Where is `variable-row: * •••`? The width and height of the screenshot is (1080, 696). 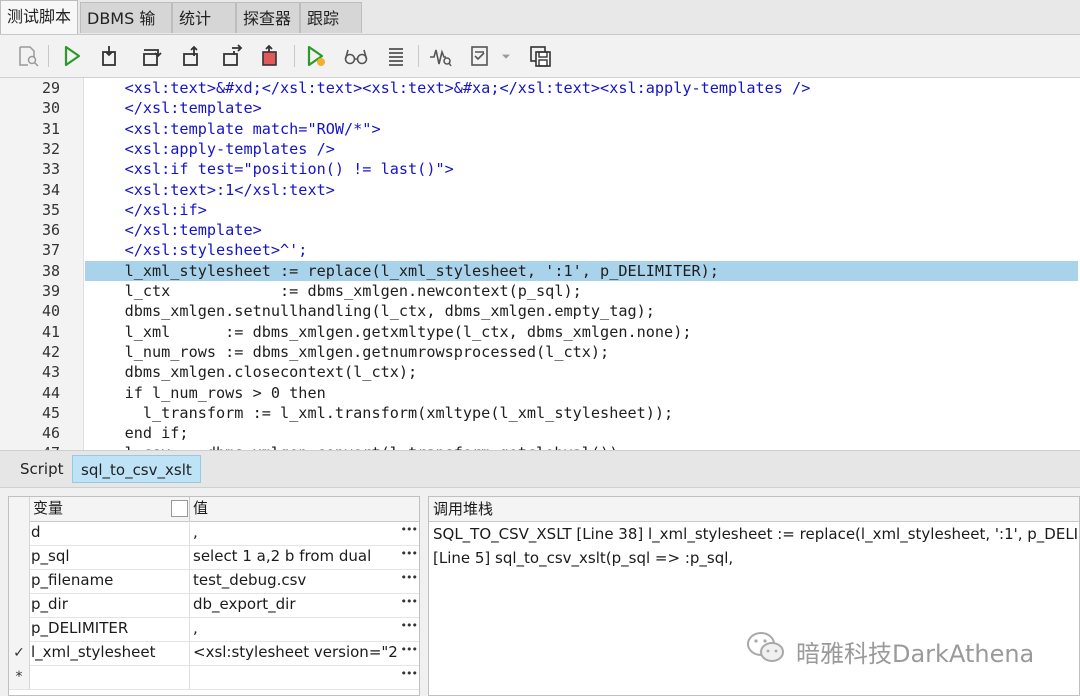
variable-row: * ••• is located at coordinates (214, 677).